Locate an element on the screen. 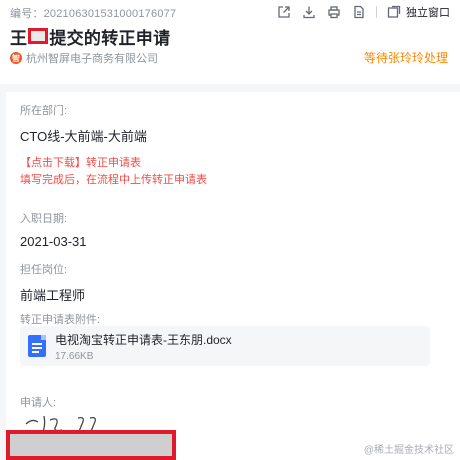 Image resolution: width=460 pixels, height=460 pixels. department-value: CTO线-大前端-大前端 is located at coordinates (83, 136).